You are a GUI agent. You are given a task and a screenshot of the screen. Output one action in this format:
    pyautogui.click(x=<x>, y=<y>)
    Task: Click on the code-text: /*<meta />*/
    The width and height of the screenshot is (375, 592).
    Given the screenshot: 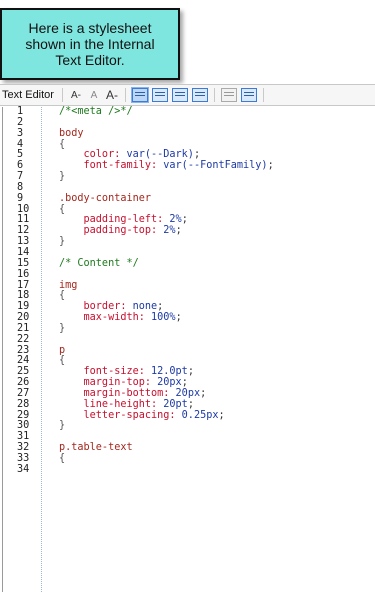 What is the action you would take?
    pyautogui.click(x=96, y=112)
    